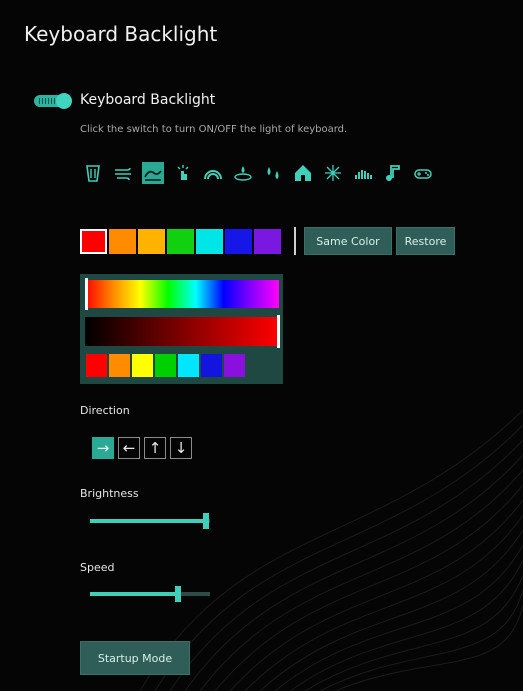  I want to click on direction-arrow-down-button: ↓, so click(181, 448).